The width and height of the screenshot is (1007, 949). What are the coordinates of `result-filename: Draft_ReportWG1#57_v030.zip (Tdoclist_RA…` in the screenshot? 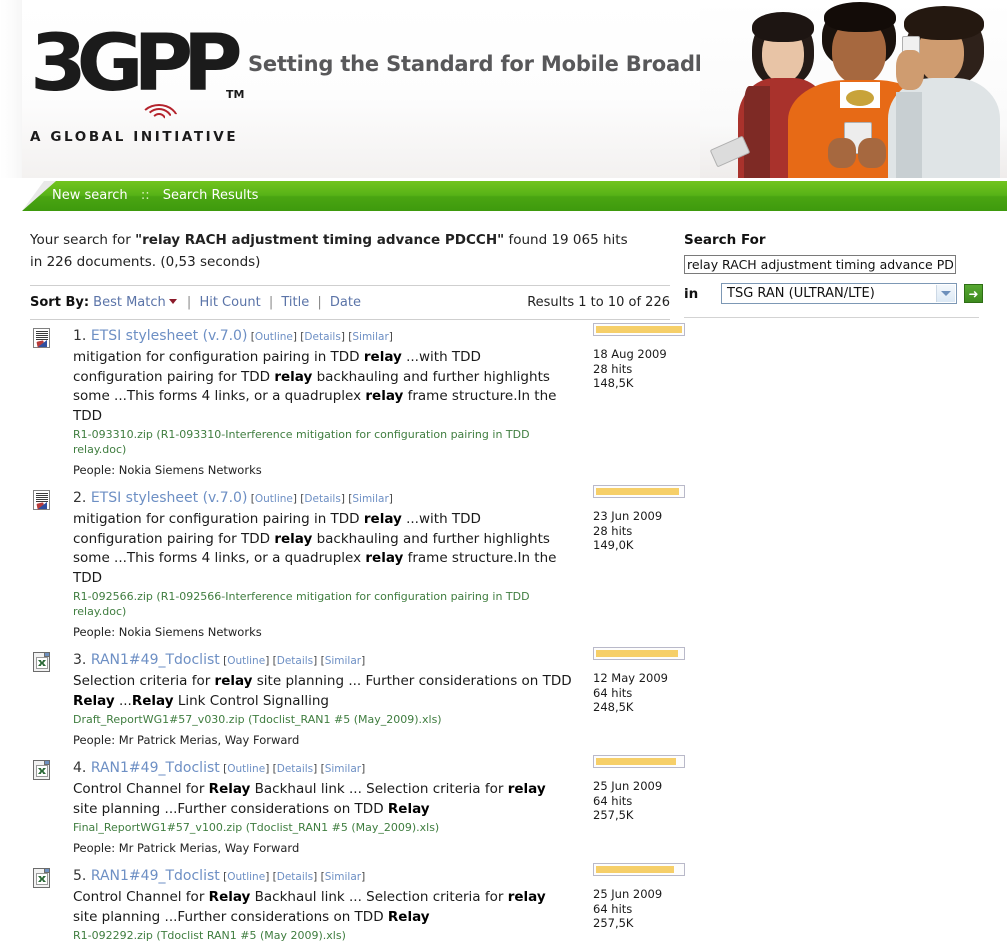 It's located at (323, 719).